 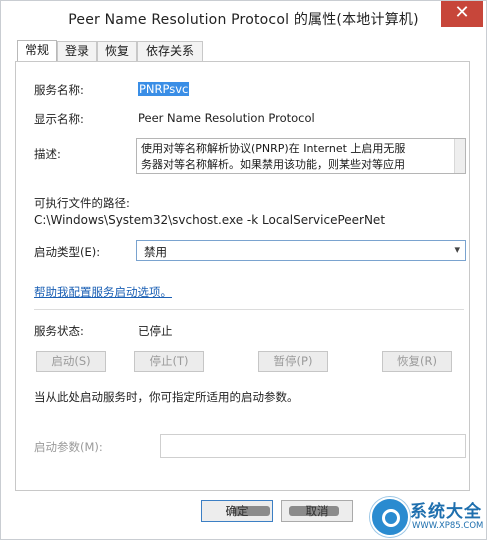 I want to click on close-icon: ✕, so click(x=462, y=12).